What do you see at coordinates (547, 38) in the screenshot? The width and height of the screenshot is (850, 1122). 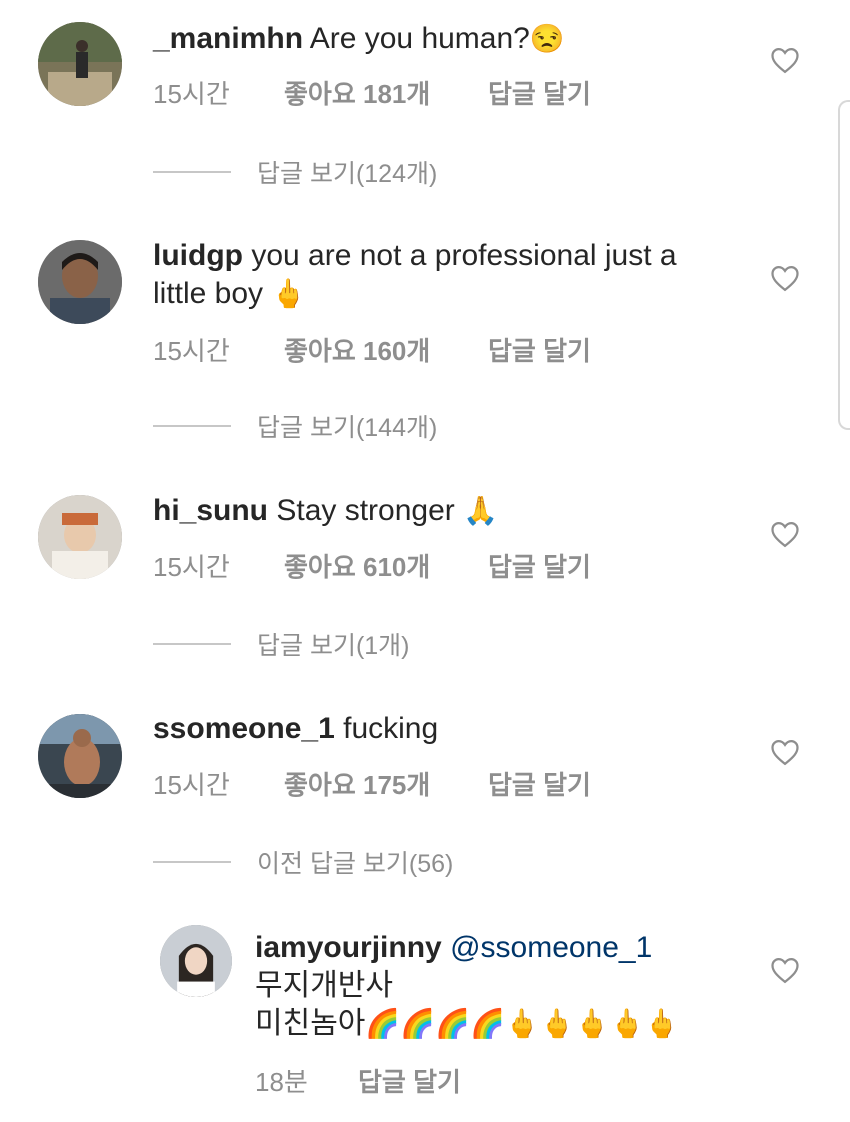 I see `unamused-face-emoji: 😒` at bounding box center [547, 38].